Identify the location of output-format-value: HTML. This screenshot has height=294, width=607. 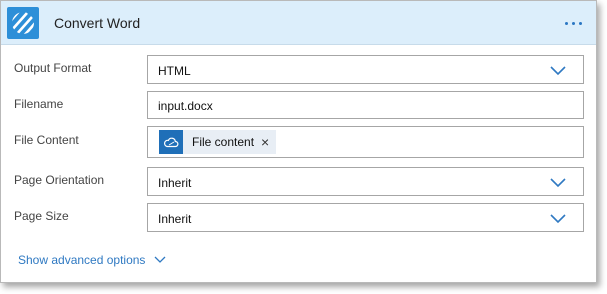
(174, 71).